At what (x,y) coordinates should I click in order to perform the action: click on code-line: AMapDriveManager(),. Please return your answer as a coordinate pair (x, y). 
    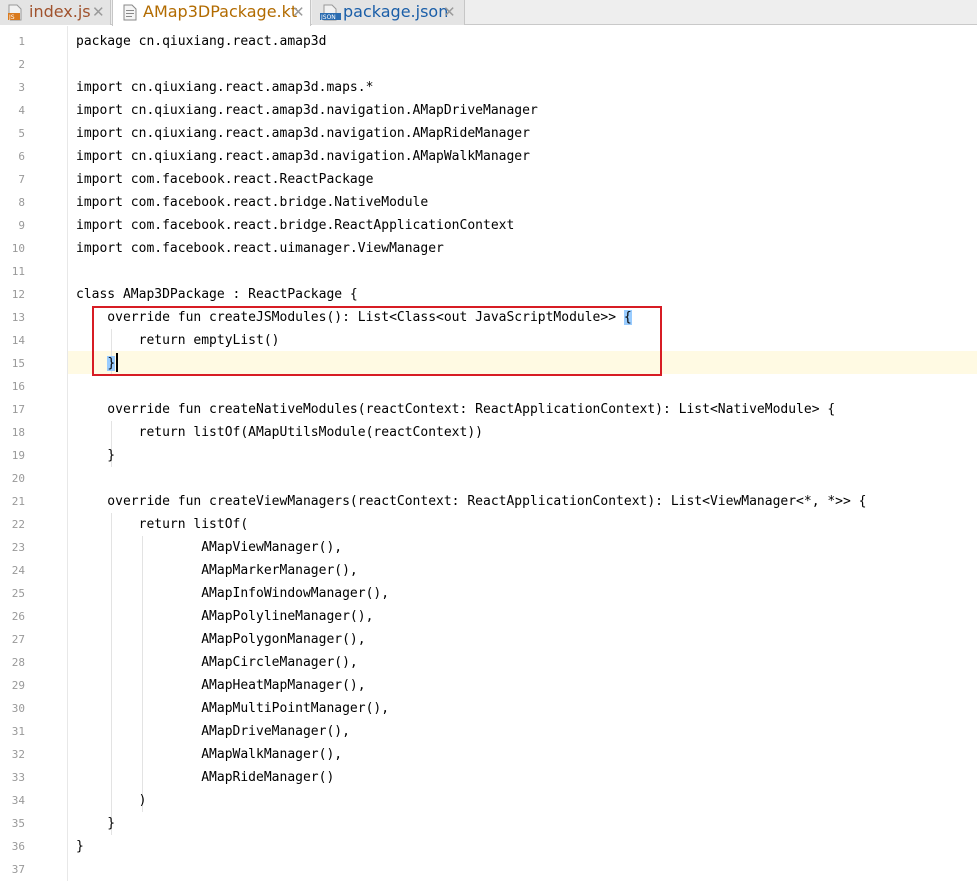
    Looking at the image, I should click on (213, 731).